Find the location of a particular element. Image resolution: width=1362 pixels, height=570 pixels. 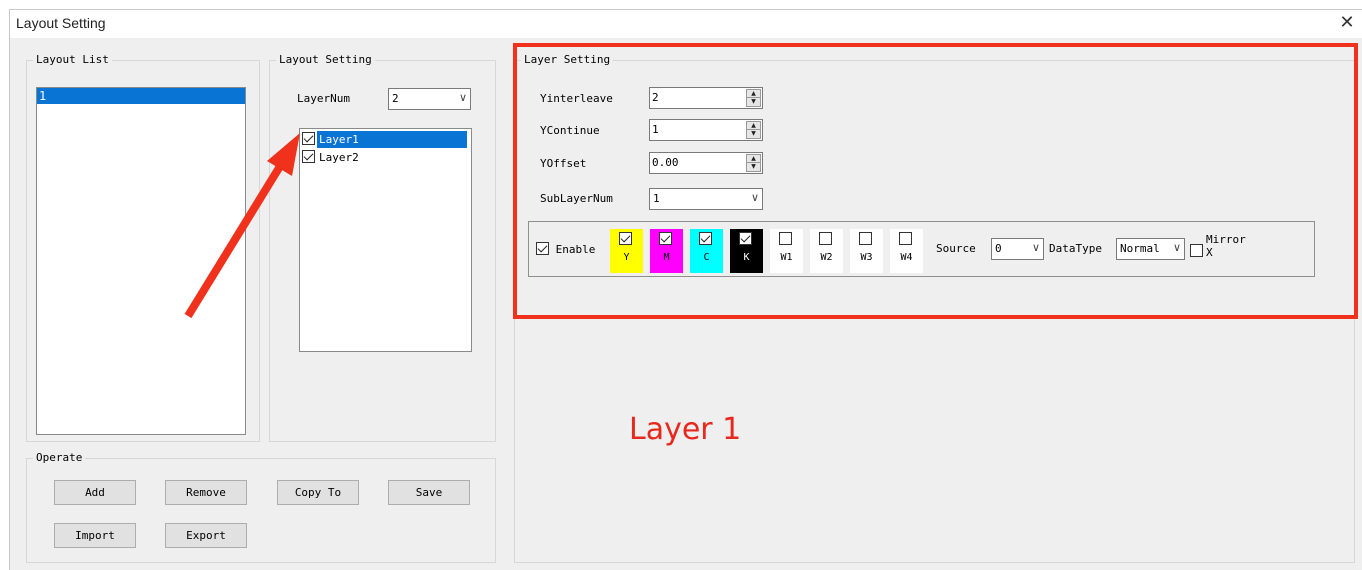

channel-w3: W3 is located at coordinates (866, 251).